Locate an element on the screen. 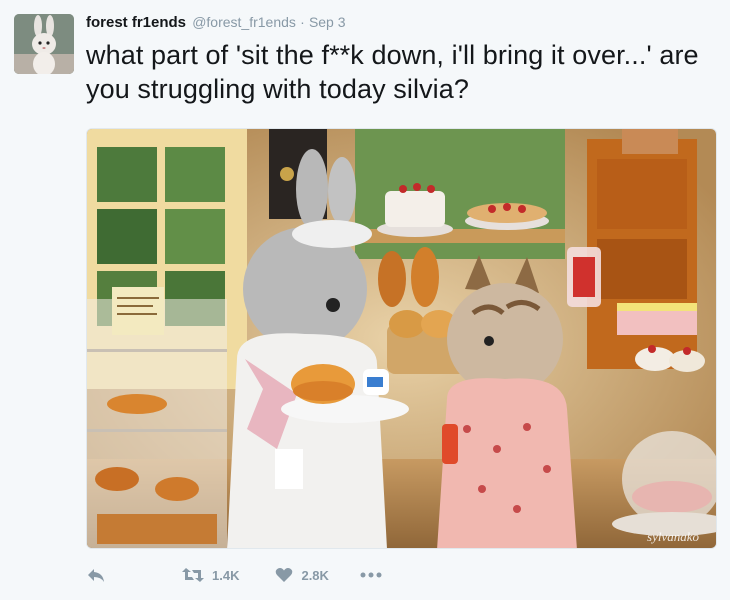  retweet-button: 1.4K is located at coordinates (210, 575).